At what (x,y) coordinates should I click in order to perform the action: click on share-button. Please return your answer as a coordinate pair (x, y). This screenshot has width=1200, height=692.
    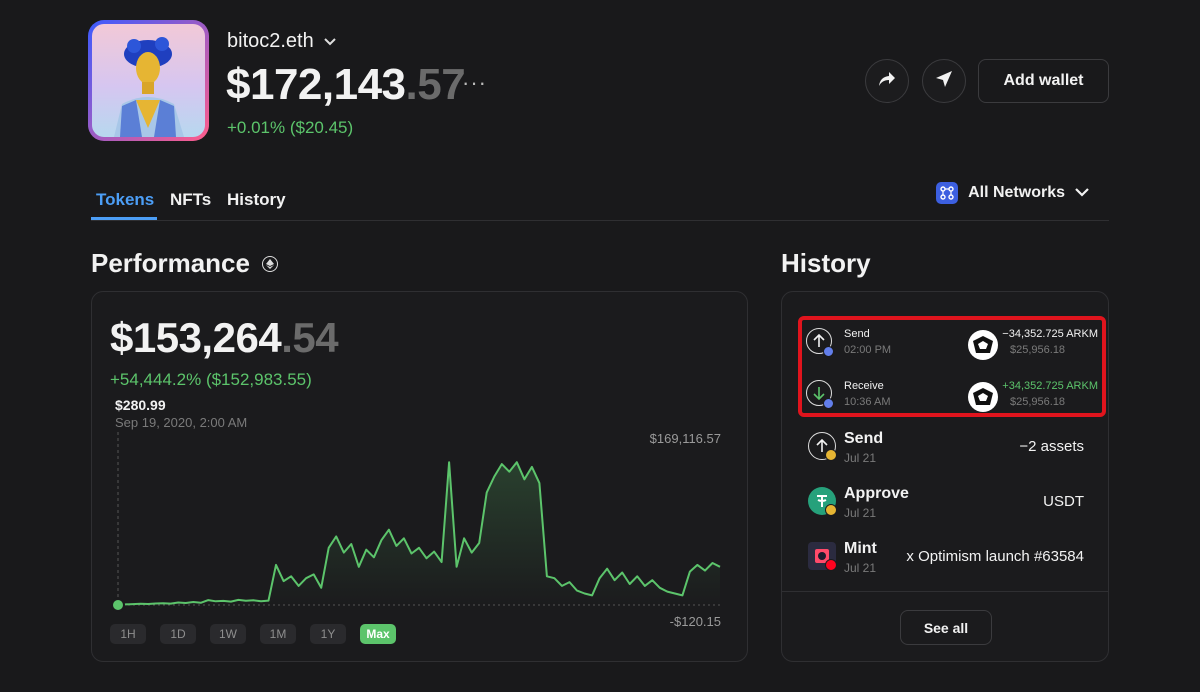
    Looking at the image, I should click on (887, 81).